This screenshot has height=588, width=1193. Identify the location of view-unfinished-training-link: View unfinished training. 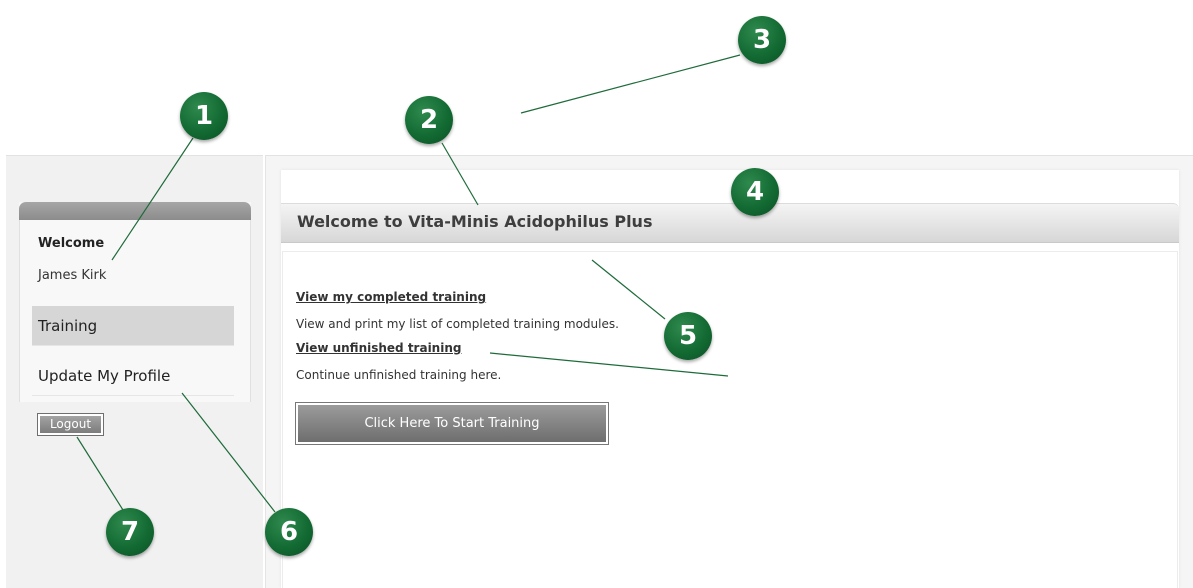
(378, 348).